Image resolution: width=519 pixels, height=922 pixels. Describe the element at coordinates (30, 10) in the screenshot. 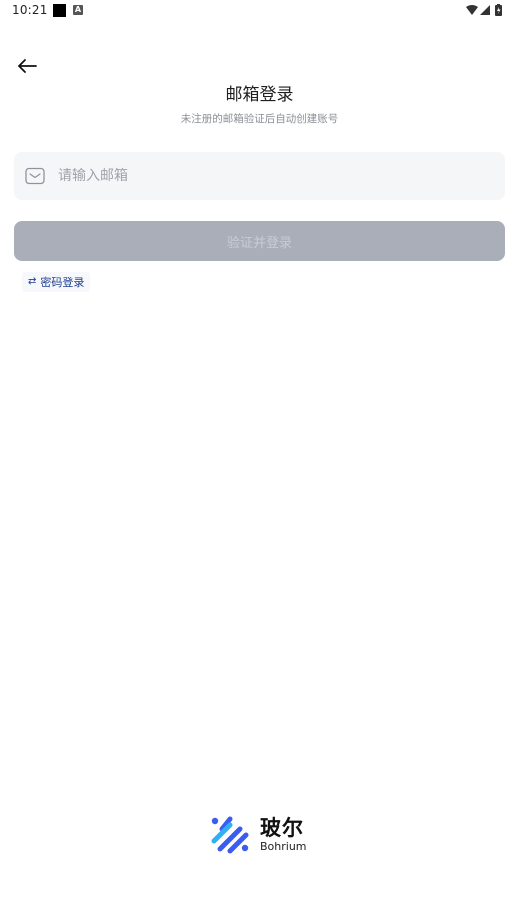

I see `status-time: 10:21` at that location.